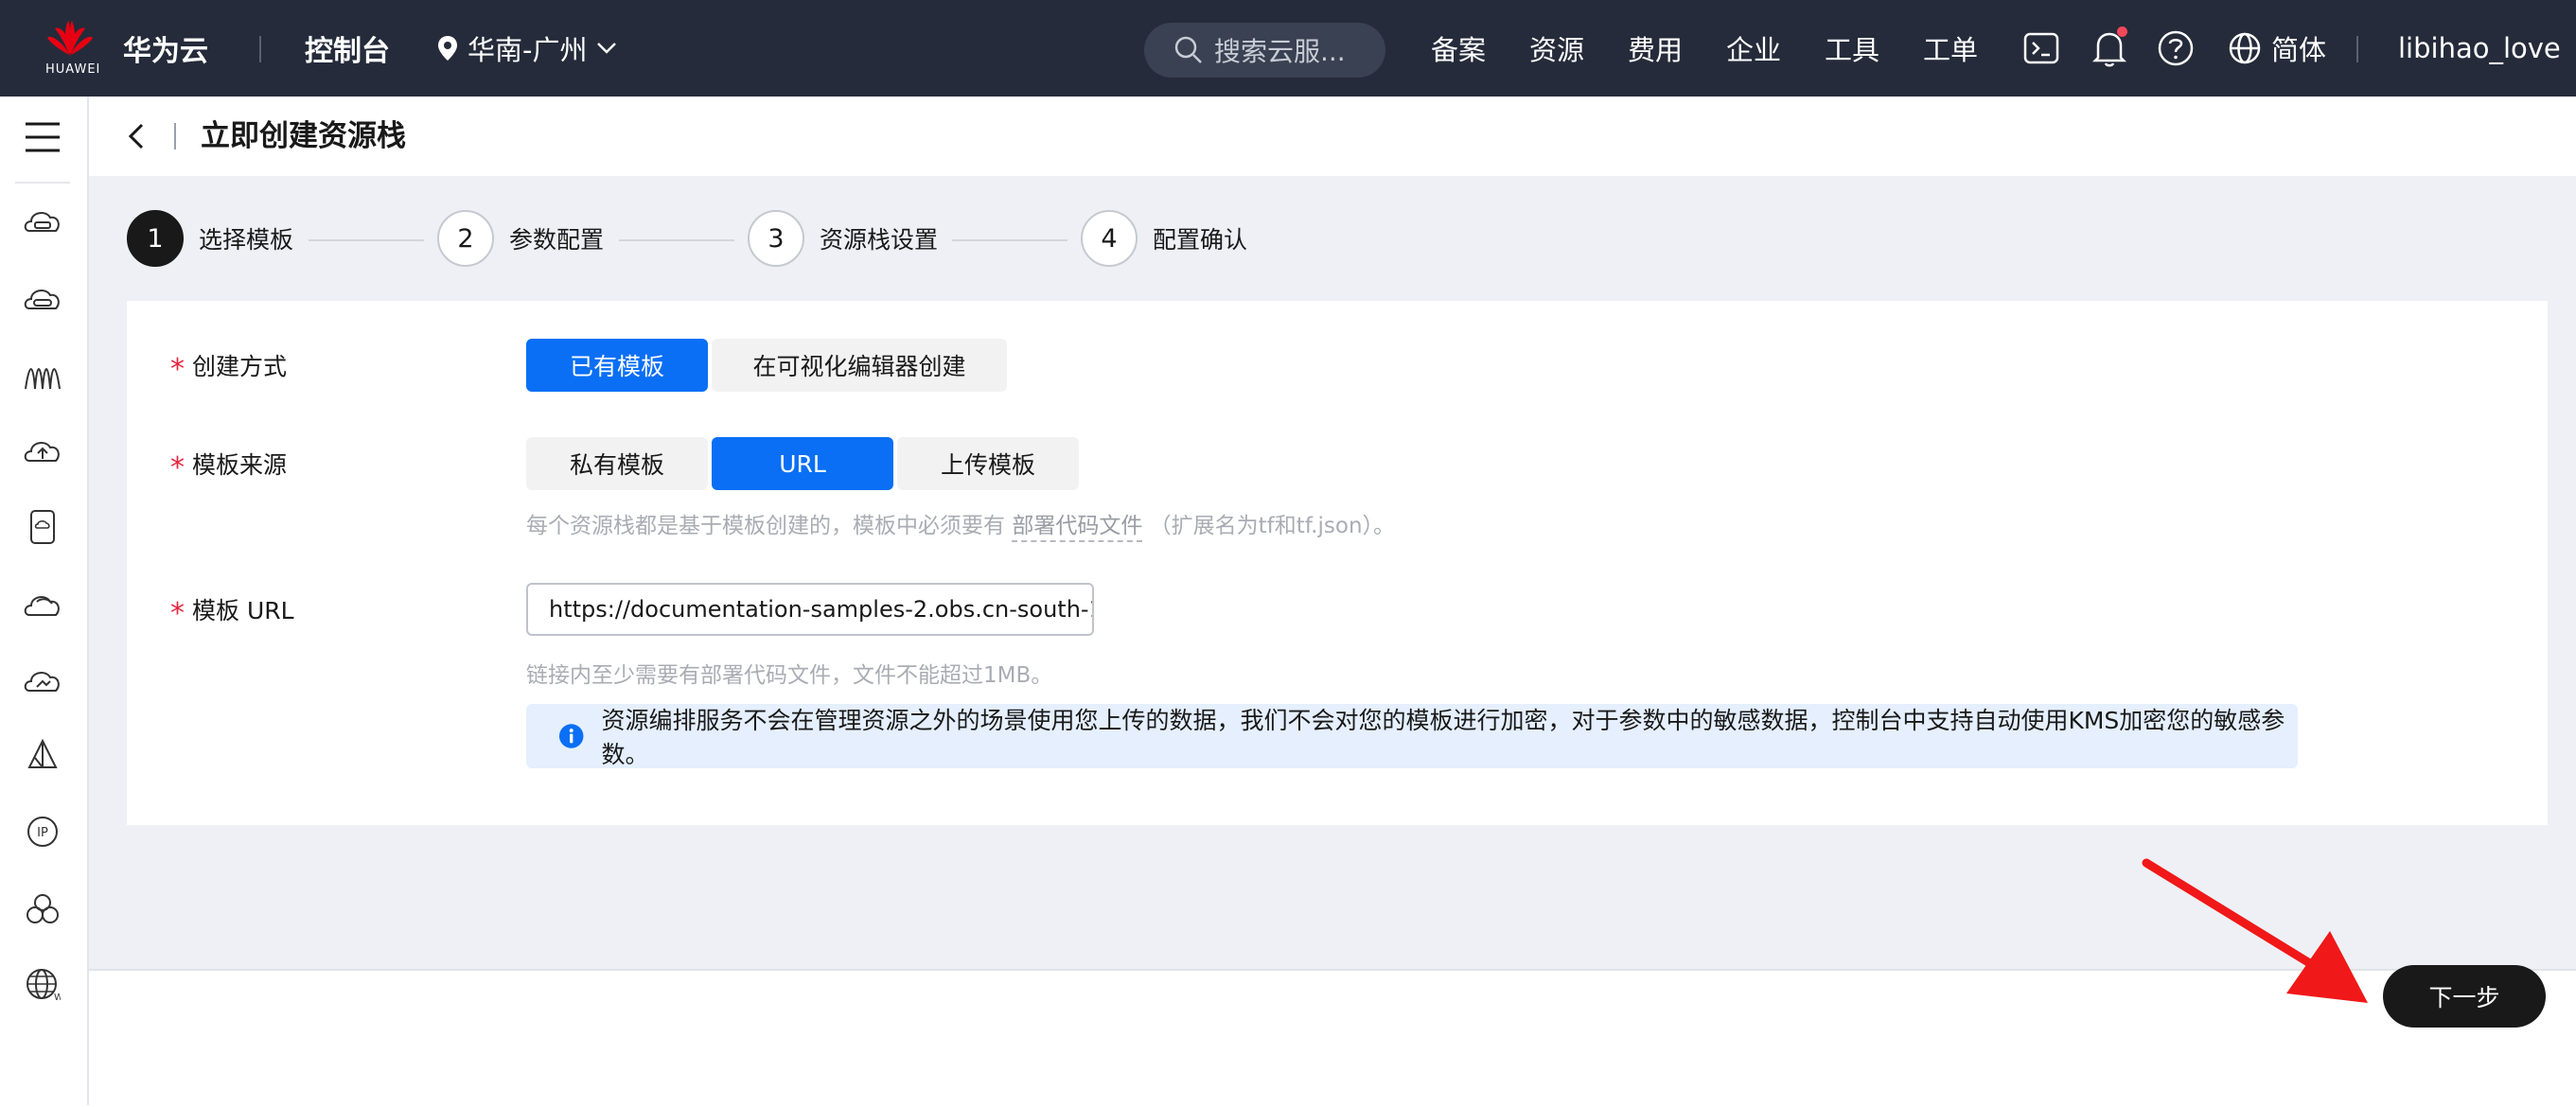 The height and width of the screenshot is (1107, 2576). What do you see at coordinates (465, 238) in the screenshot?
I see `step-number: 2` at bounding box center [465, 238].